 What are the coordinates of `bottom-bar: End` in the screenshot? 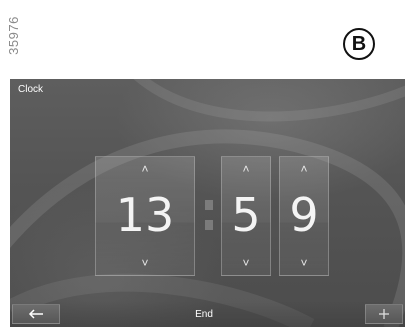 It's located at (207, 314).